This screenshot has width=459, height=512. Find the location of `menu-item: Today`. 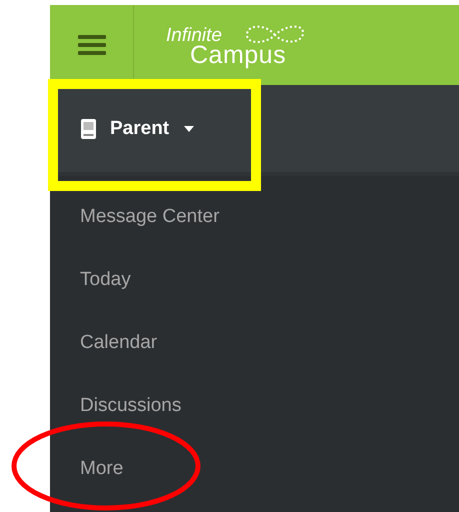

menu-item: Today is located at coordinates (105, 280).